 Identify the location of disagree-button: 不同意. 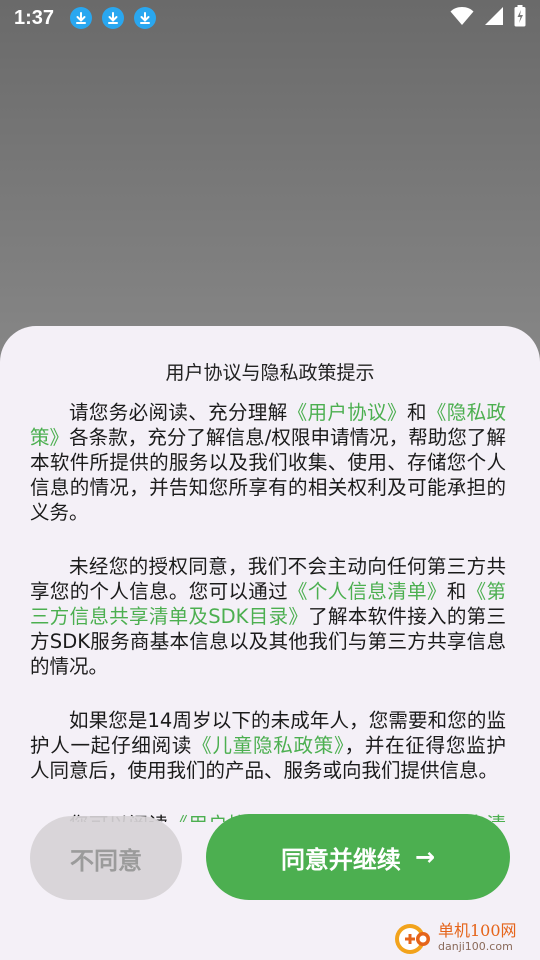
(106, 858).